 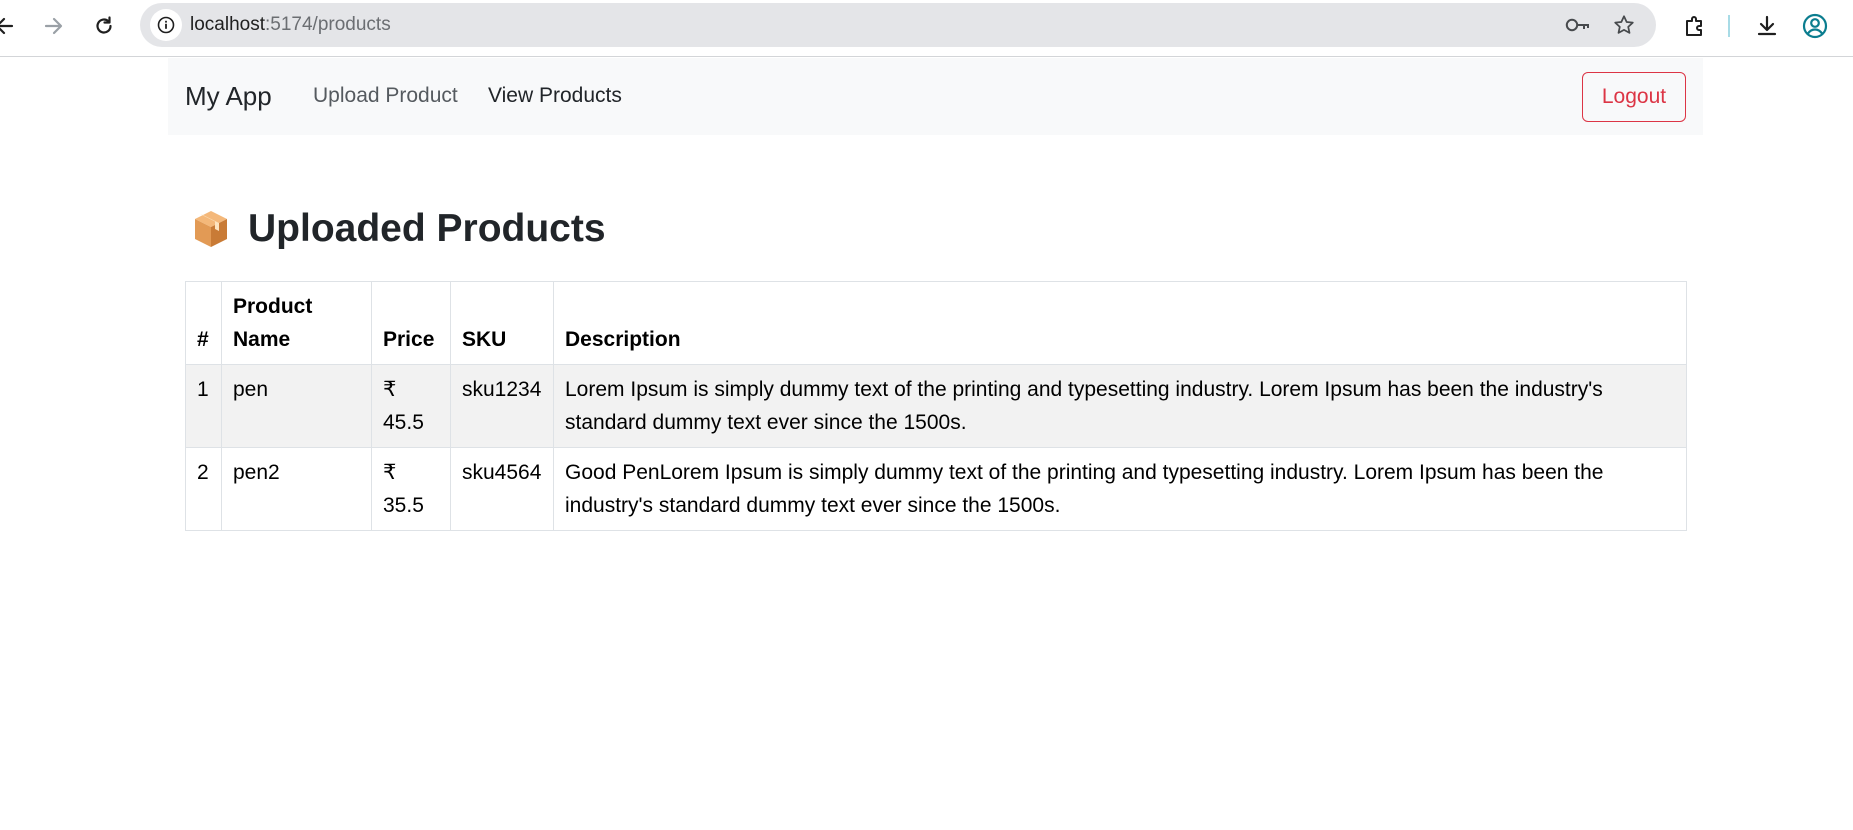 What do you see at coordinates (328, 24) in the screenshot?
I see `url-path: :5174/products` at bounding box center [328, 24].